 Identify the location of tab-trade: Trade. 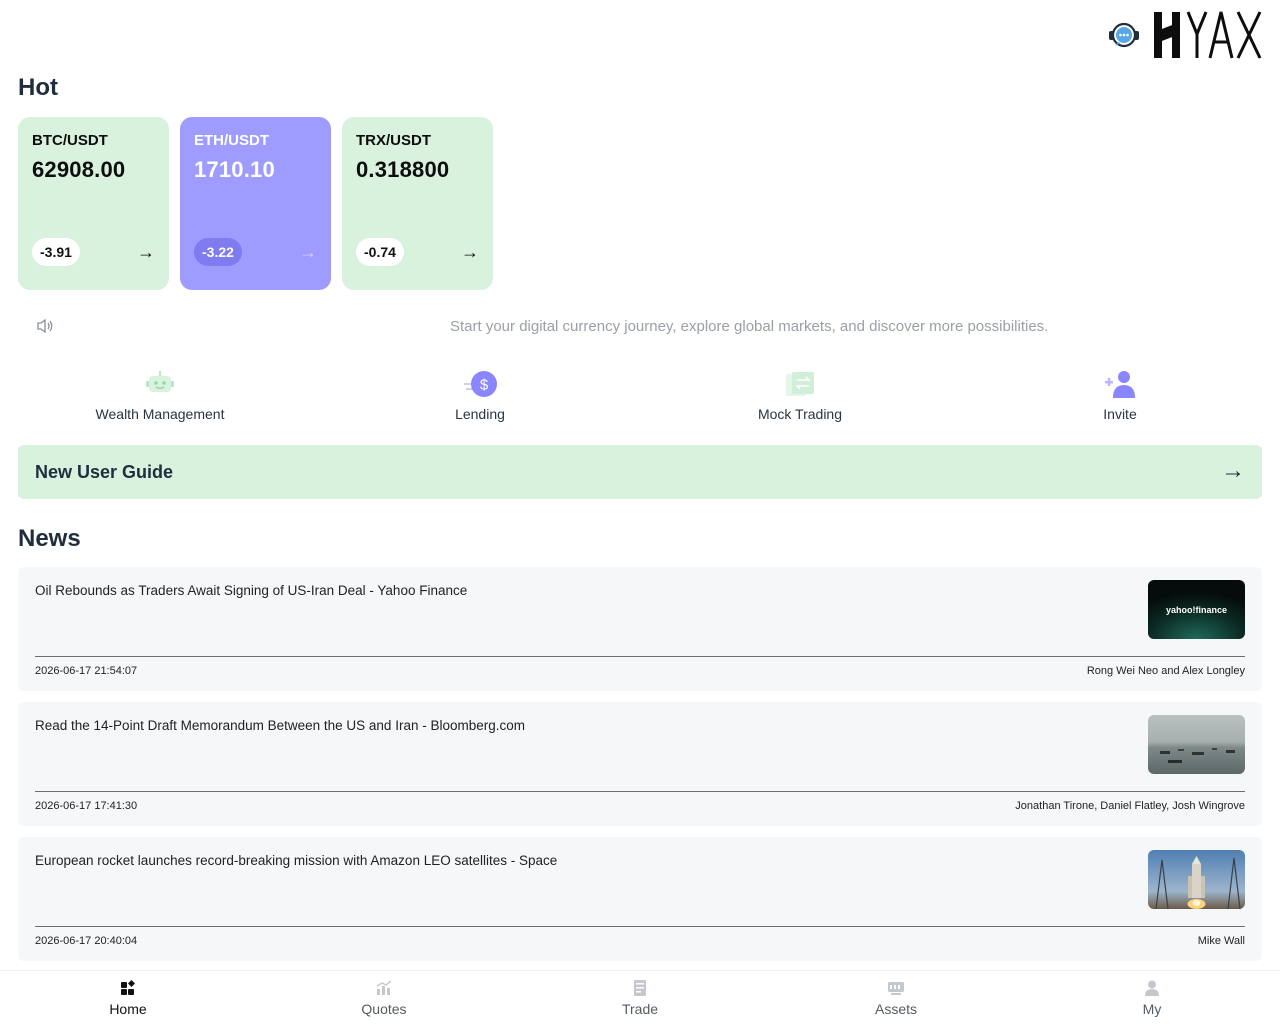
(640, 998).